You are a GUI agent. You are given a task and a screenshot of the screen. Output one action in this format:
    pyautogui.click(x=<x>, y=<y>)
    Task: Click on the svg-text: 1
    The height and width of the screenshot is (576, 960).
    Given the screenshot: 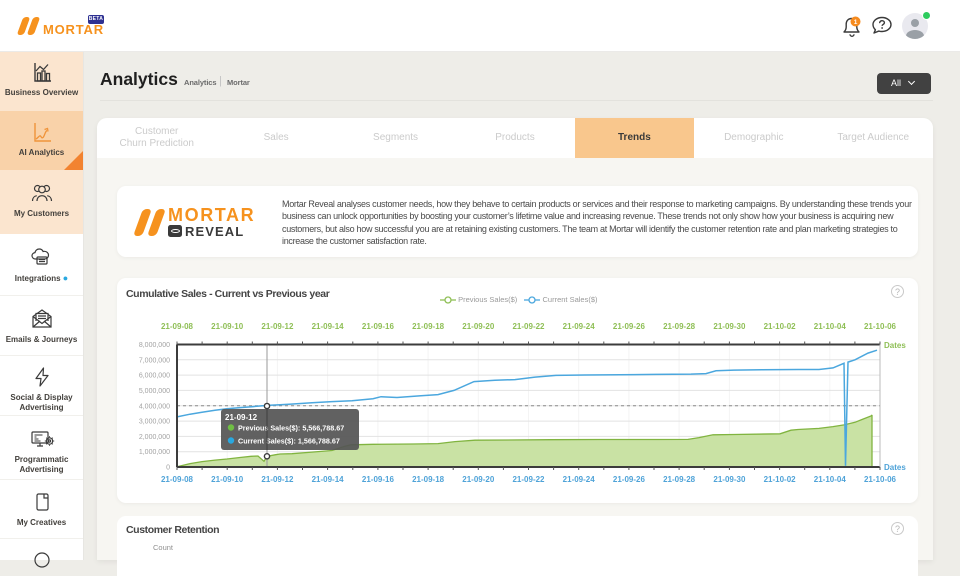 What is the action you would take?
    pyautogui.click(x=856, y=22)
    